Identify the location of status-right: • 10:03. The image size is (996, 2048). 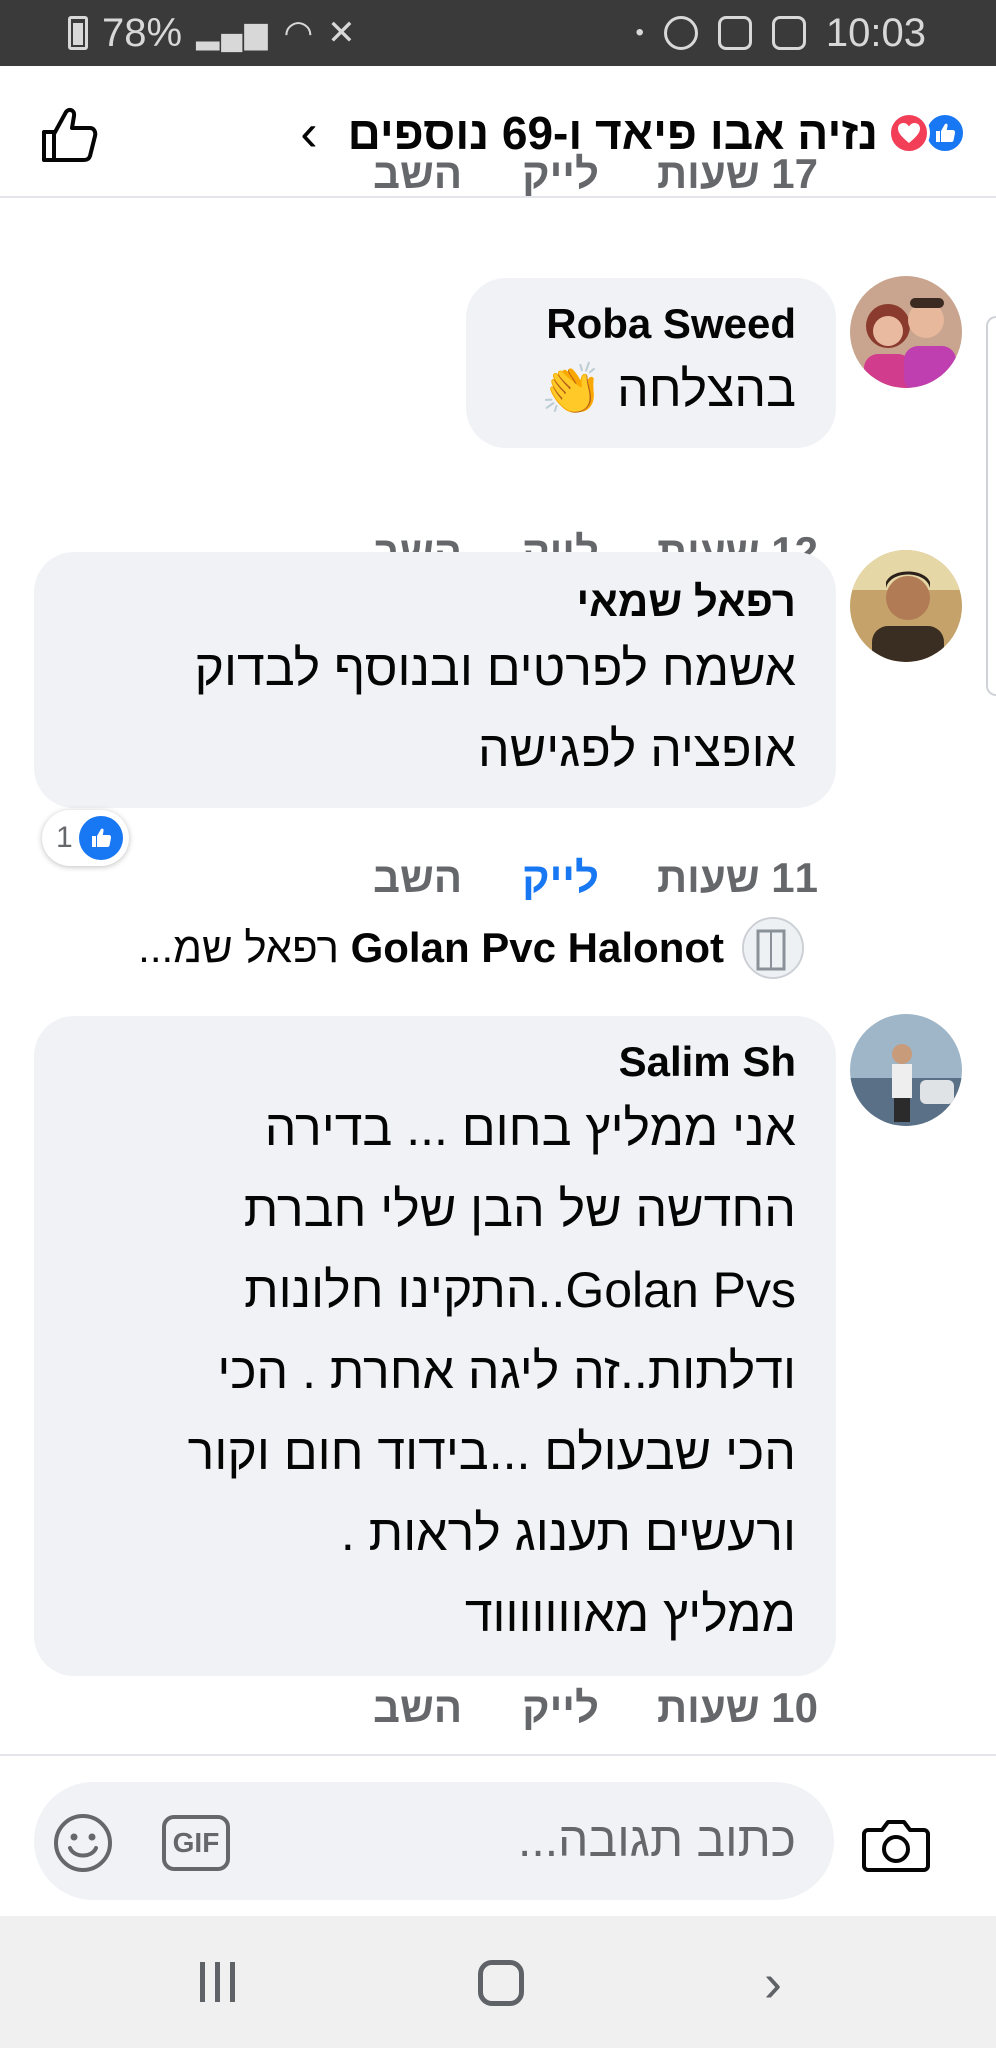
(780, 33).